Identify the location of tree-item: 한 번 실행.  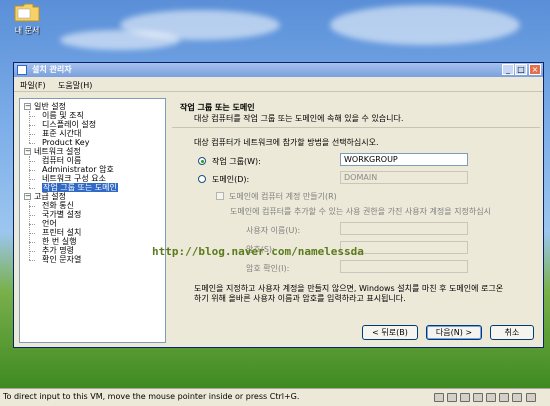
(59, 241).